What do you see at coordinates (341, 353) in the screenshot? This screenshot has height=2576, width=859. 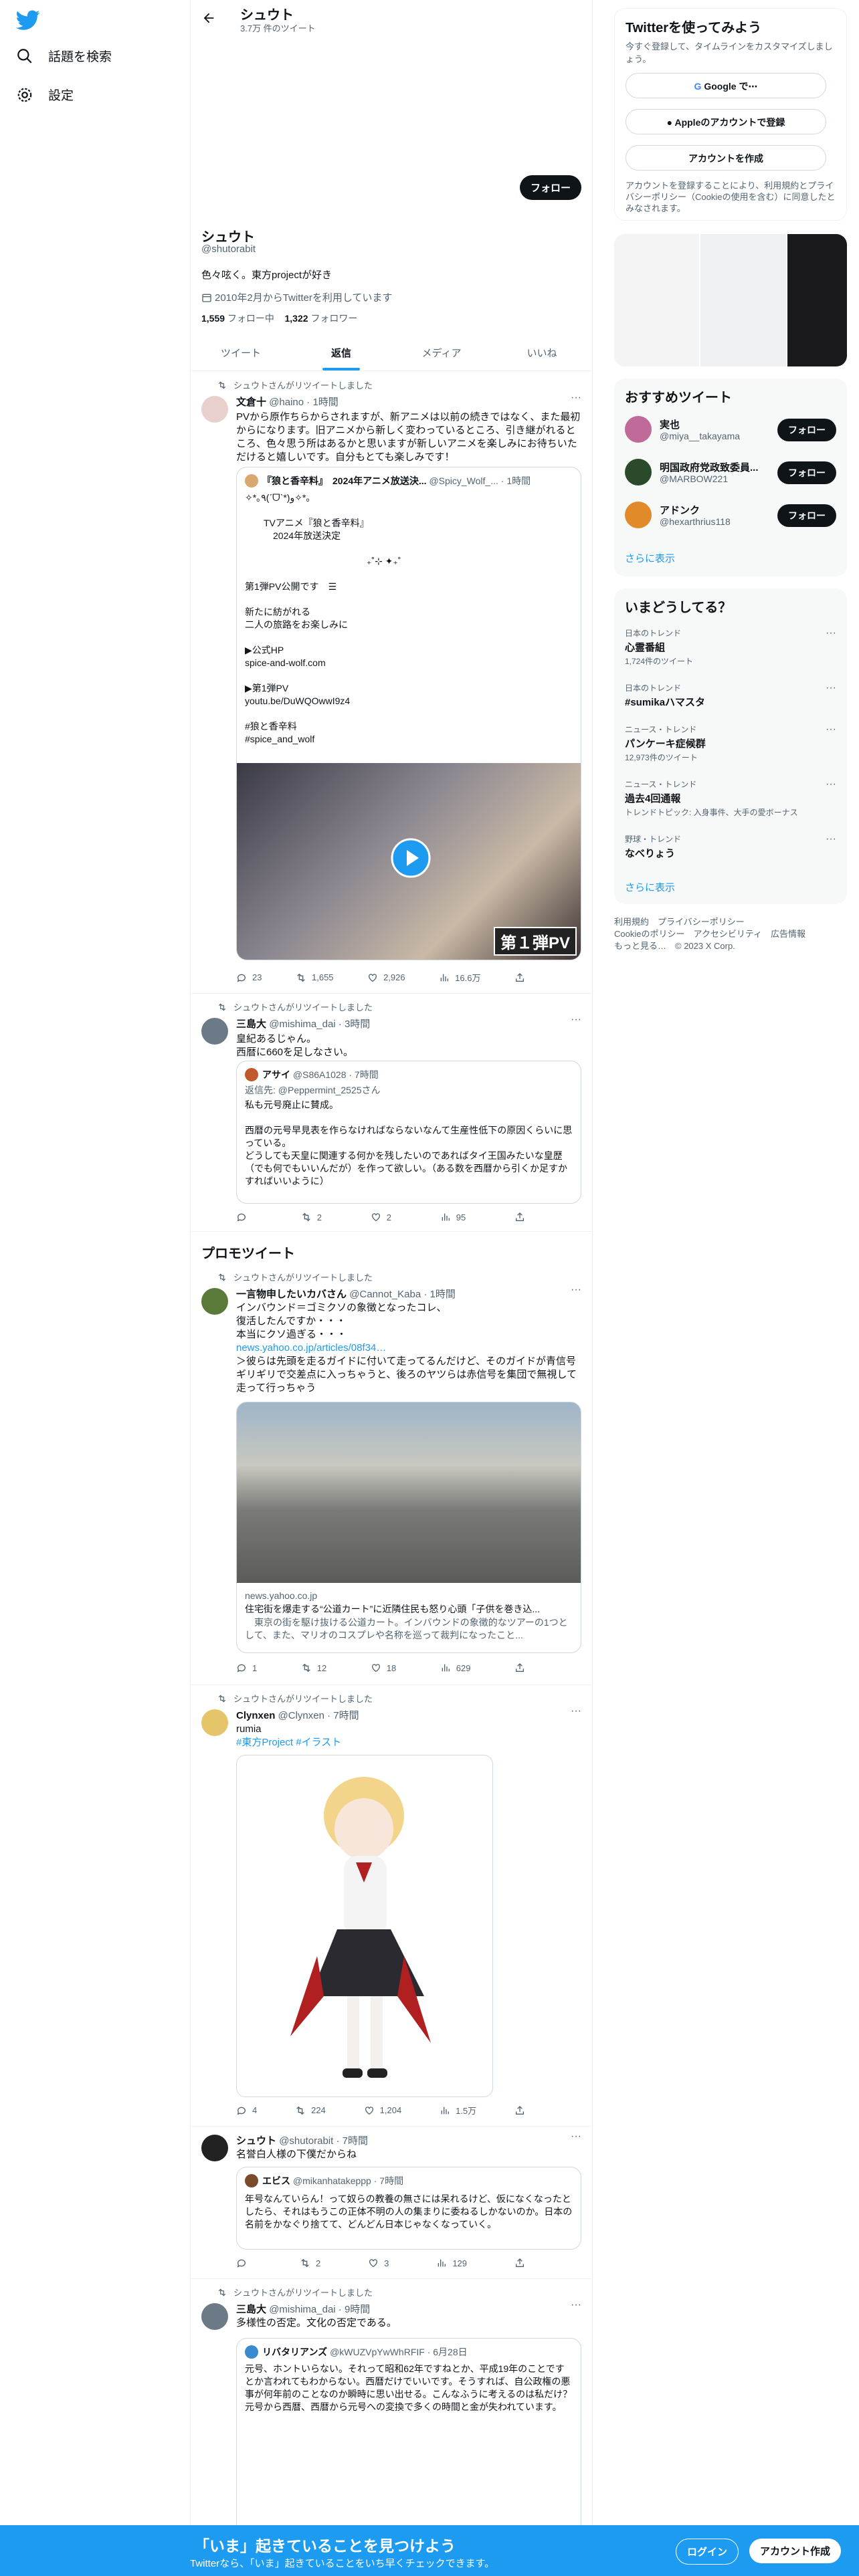 I see `tab-replies: 返信` at bounding box center [341, 353].